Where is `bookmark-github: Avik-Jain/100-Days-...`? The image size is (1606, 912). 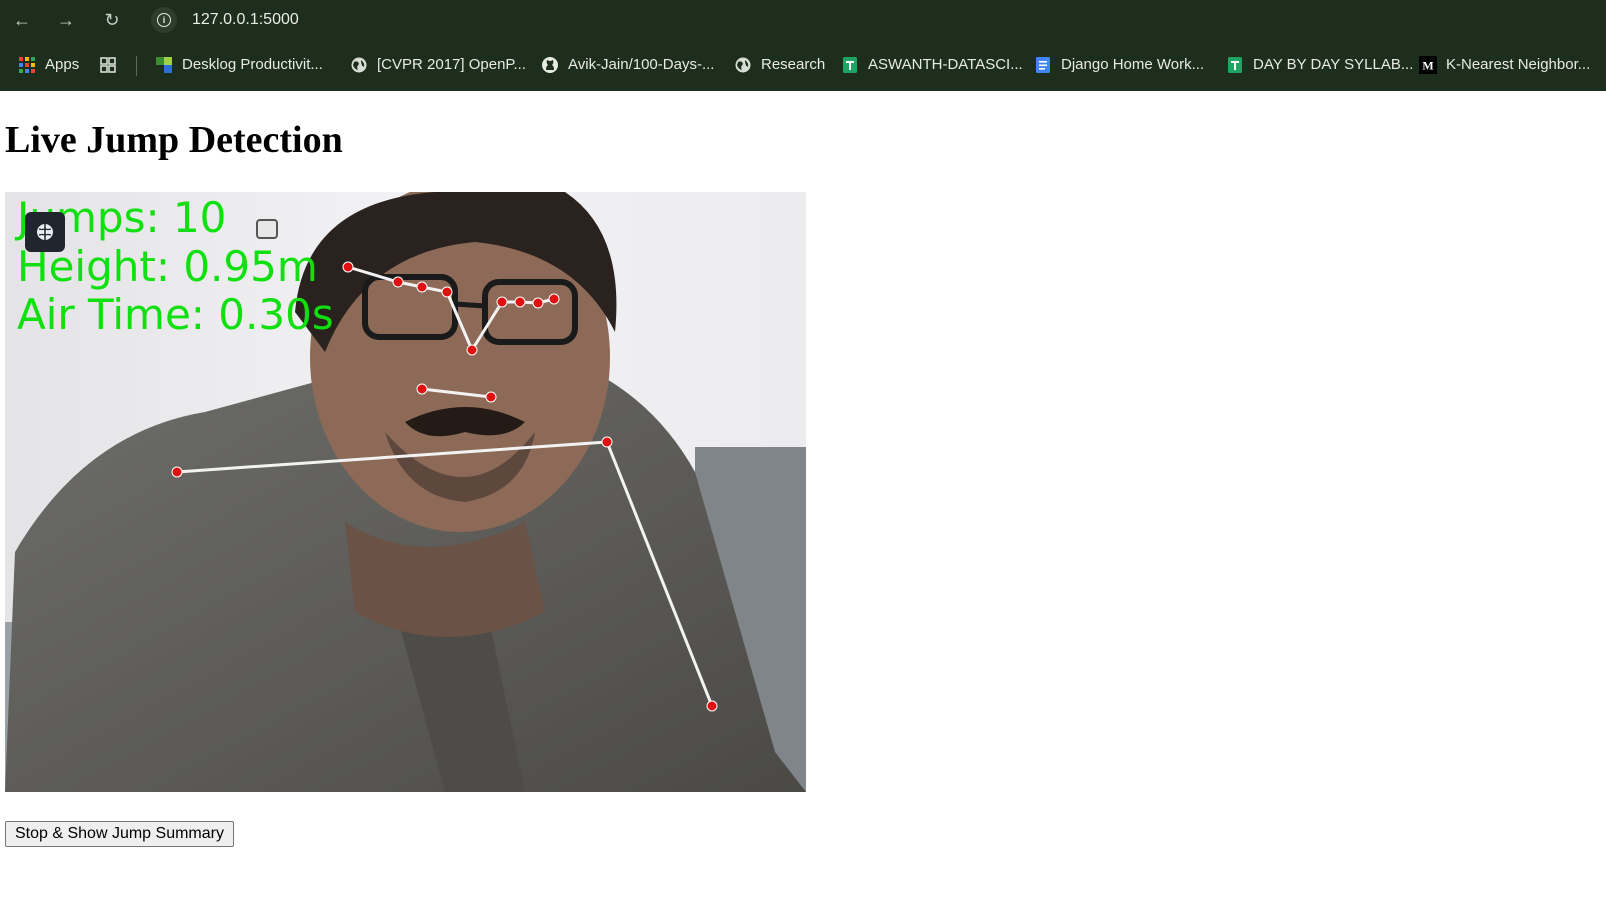
bookmark-github: Avik-Jain/100-Days-... is located at coordinates (627, 65).